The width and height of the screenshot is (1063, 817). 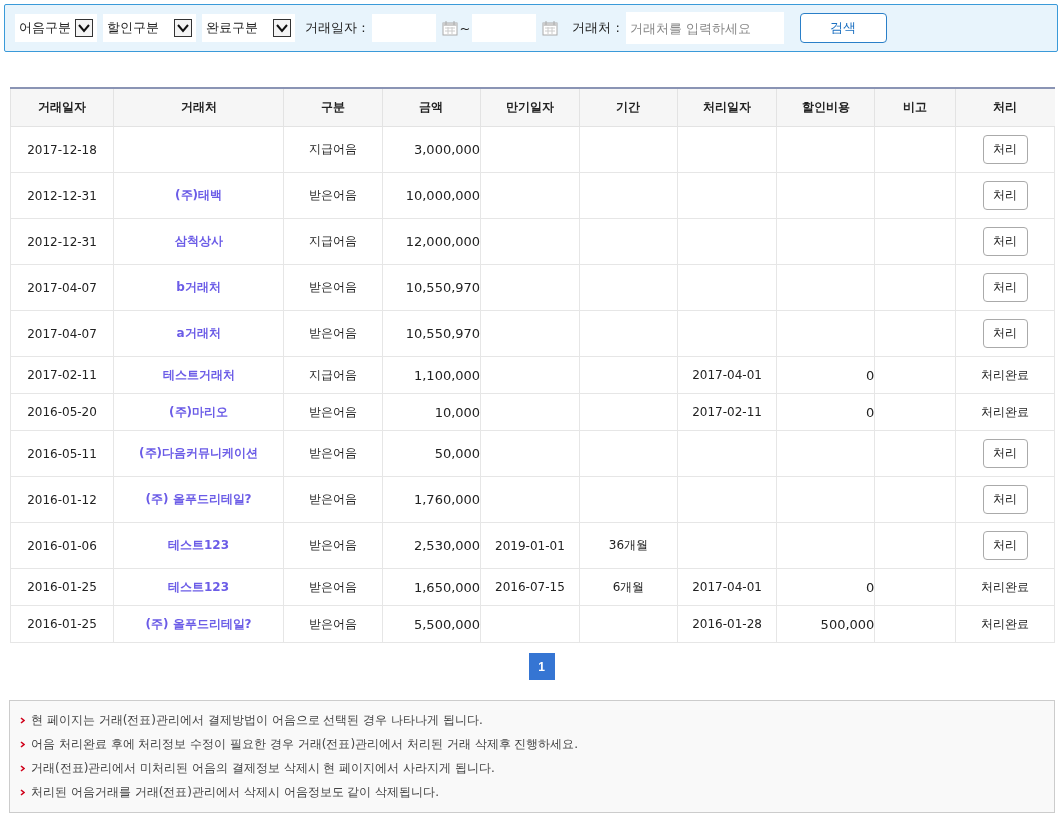 I want to click on table-cell: 10,000,000, so click(x=443, y=195).